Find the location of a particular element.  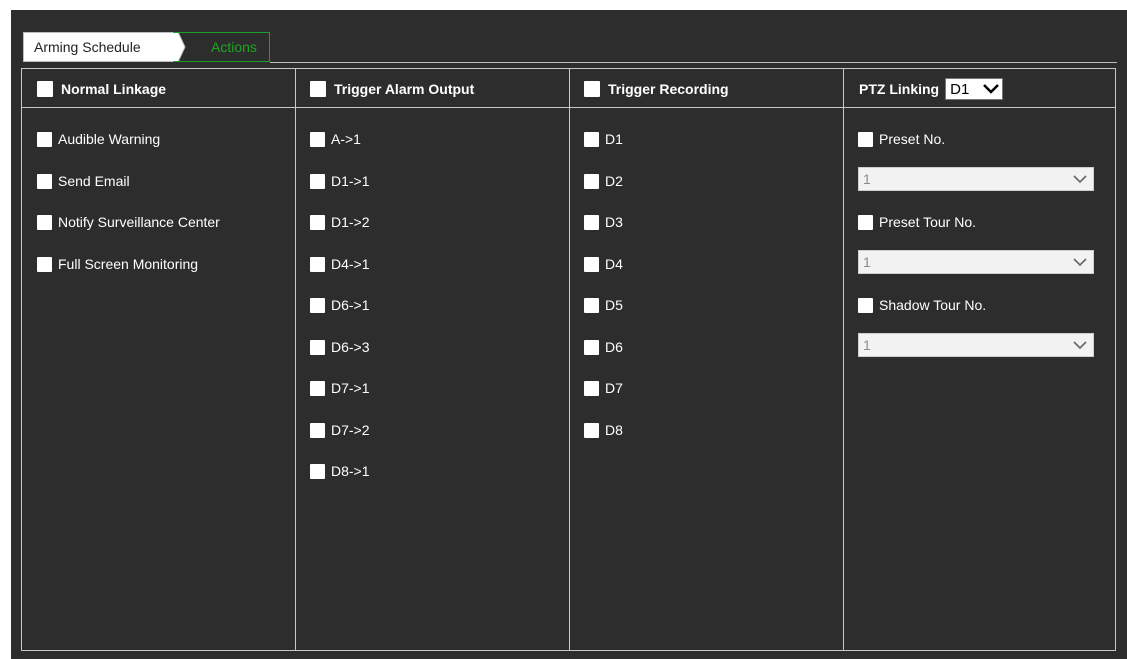

list-item: Notify Surveillance Center is located at coordinates (128, 222).